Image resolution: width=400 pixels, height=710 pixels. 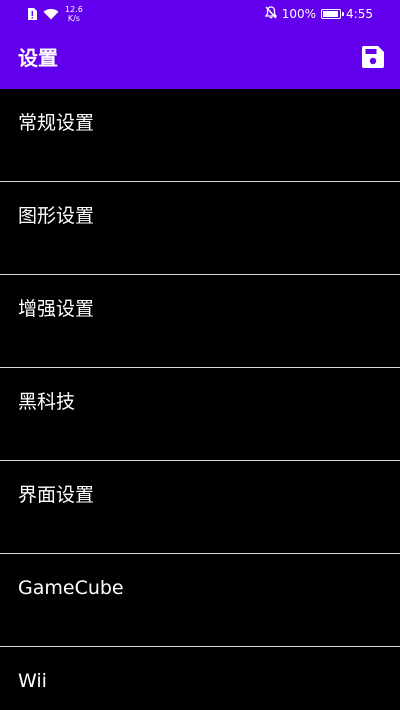 What do you see at coordinates (200, 507) in the screenshot?
I see `settings-item-interface: 界面设置` at bounding box center [200, 507].